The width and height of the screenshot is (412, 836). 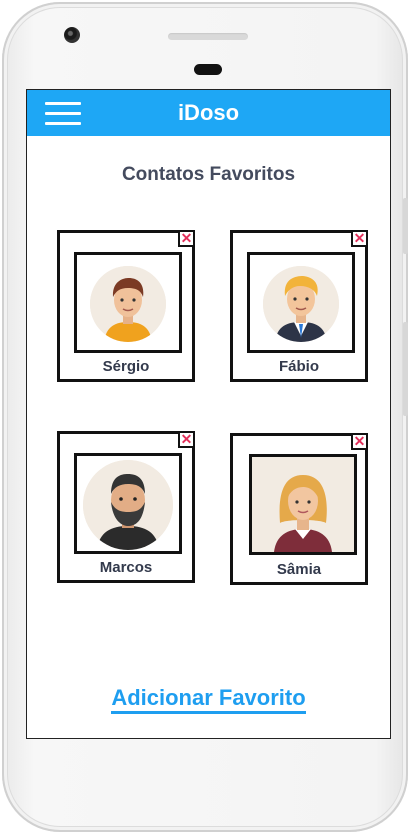 What do you see at coordinates (299, 366) in the screenshot?
I see `contact-name: Fábio` at bounding box center [299, 366].